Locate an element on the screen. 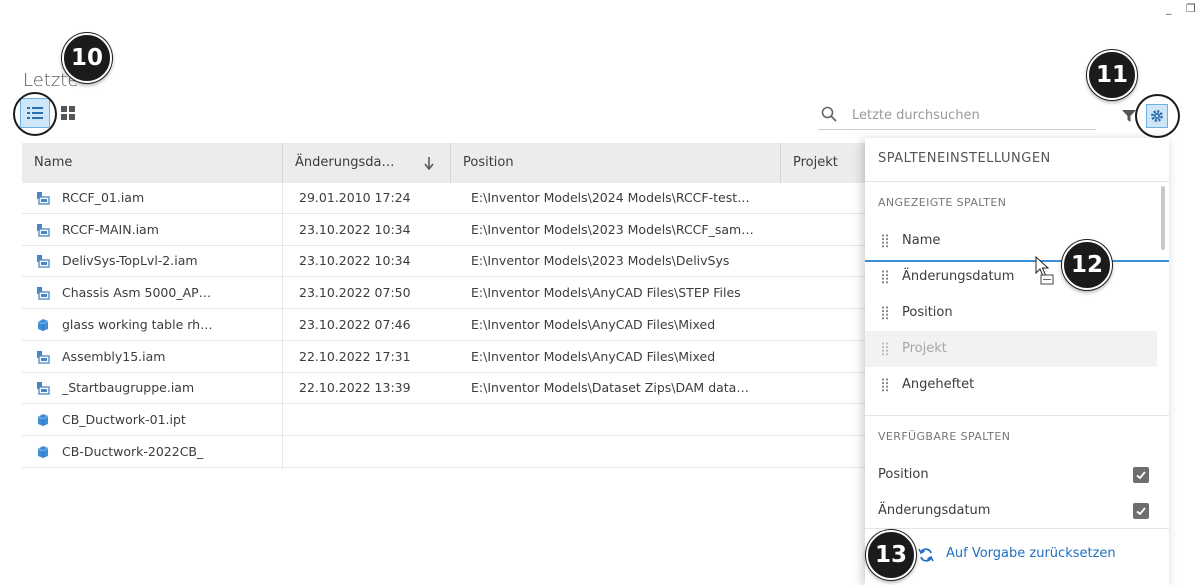  shown-columns-heading: ANGEZEIGTE SPALTEN is located at coordinates (942, 202).